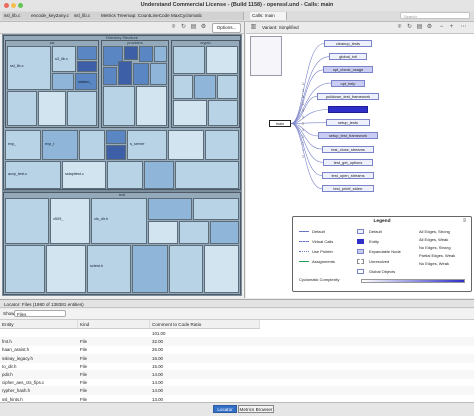 The width and height of the screenshot is (474, 416). I want to click on treemap-block: s3_lib.c, so click(64, 59).